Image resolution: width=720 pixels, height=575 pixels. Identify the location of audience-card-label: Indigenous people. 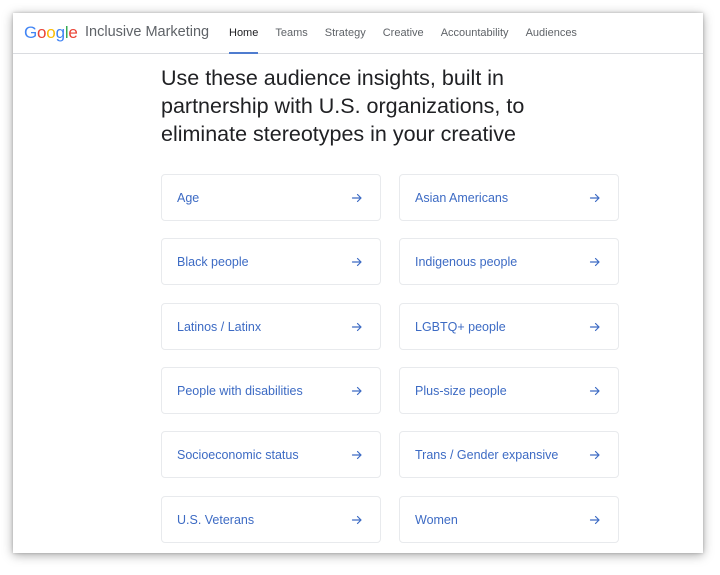
(466, 262).